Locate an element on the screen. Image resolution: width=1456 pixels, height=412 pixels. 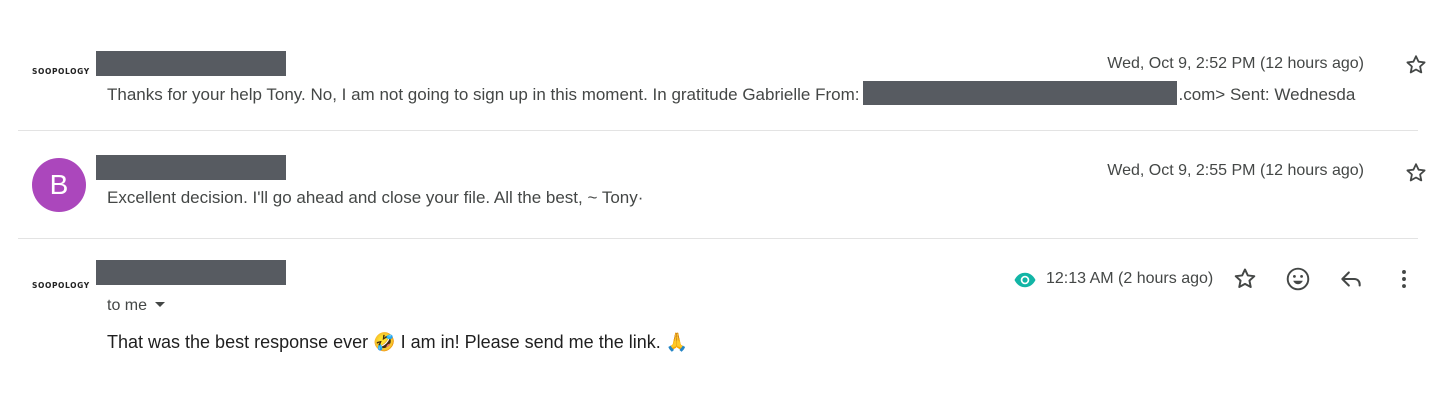
eye-icon is located at coordinates (1025, 280).